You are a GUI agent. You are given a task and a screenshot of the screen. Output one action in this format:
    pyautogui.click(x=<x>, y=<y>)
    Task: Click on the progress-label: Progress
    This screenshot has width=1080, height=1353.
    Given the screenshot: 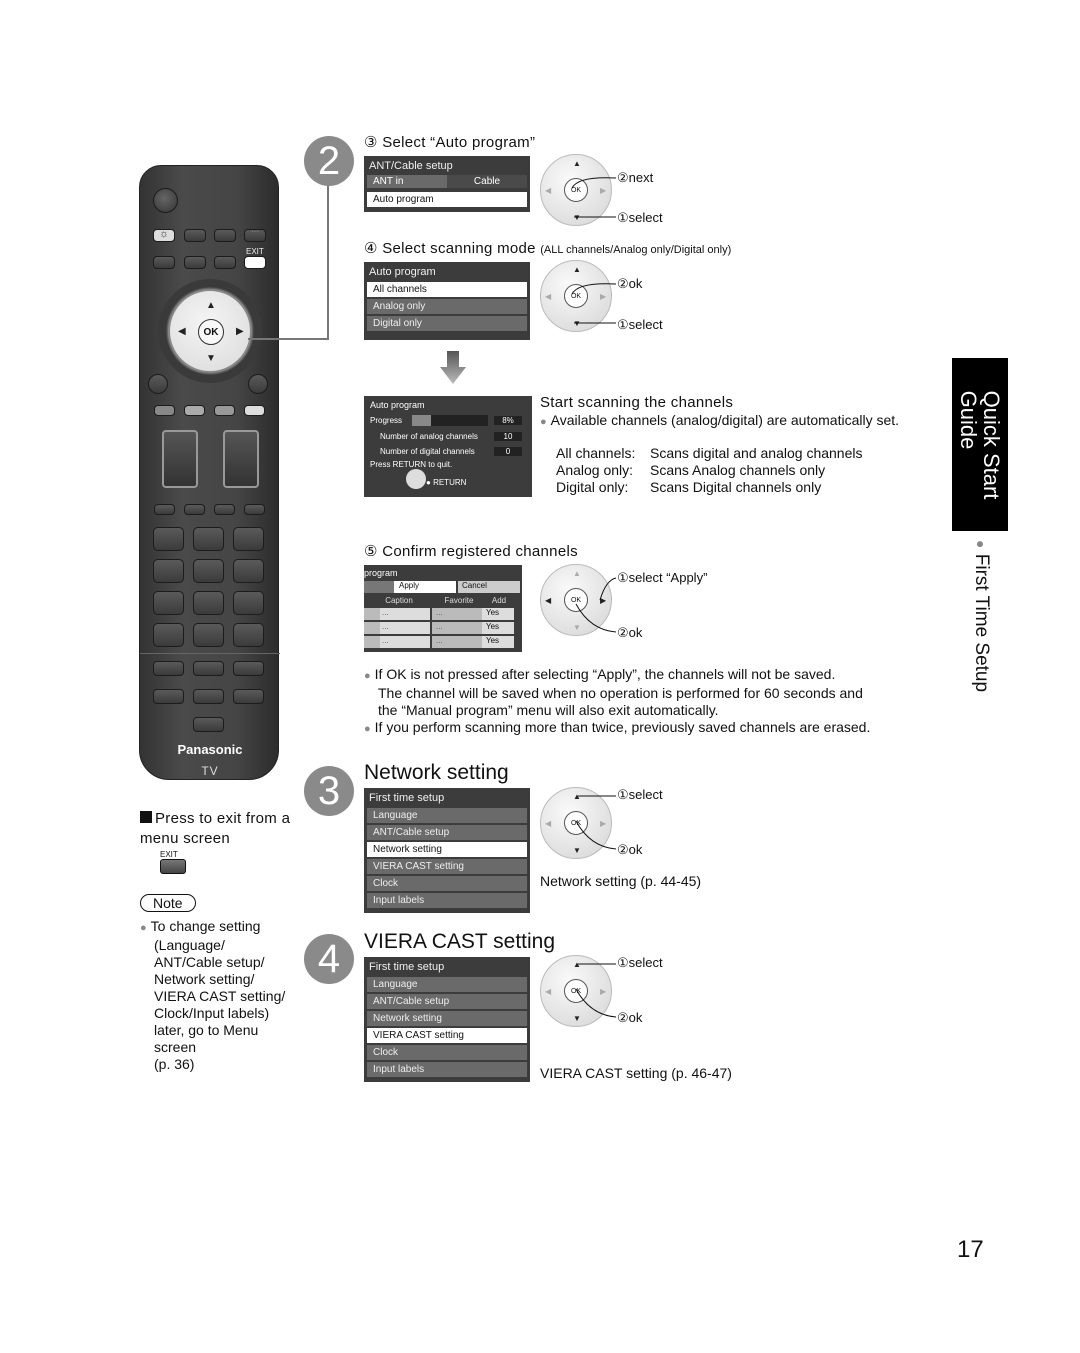 What is the action you would take?
    pyautogui.click(x=386, y=420)
    